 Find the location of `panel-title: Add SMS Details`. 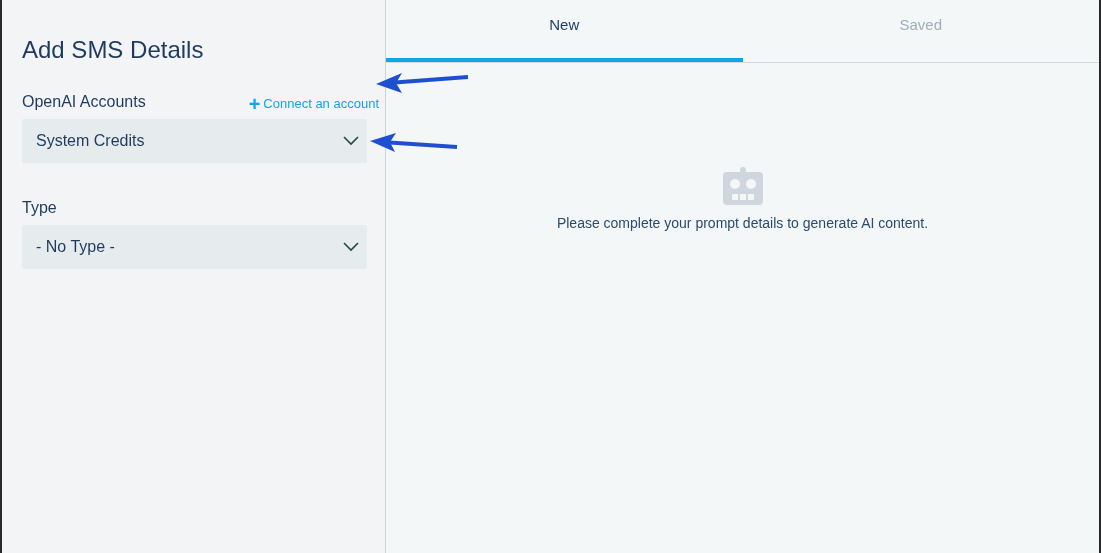

panel-title: Add SMS Details is located at coordinates (113, 50).